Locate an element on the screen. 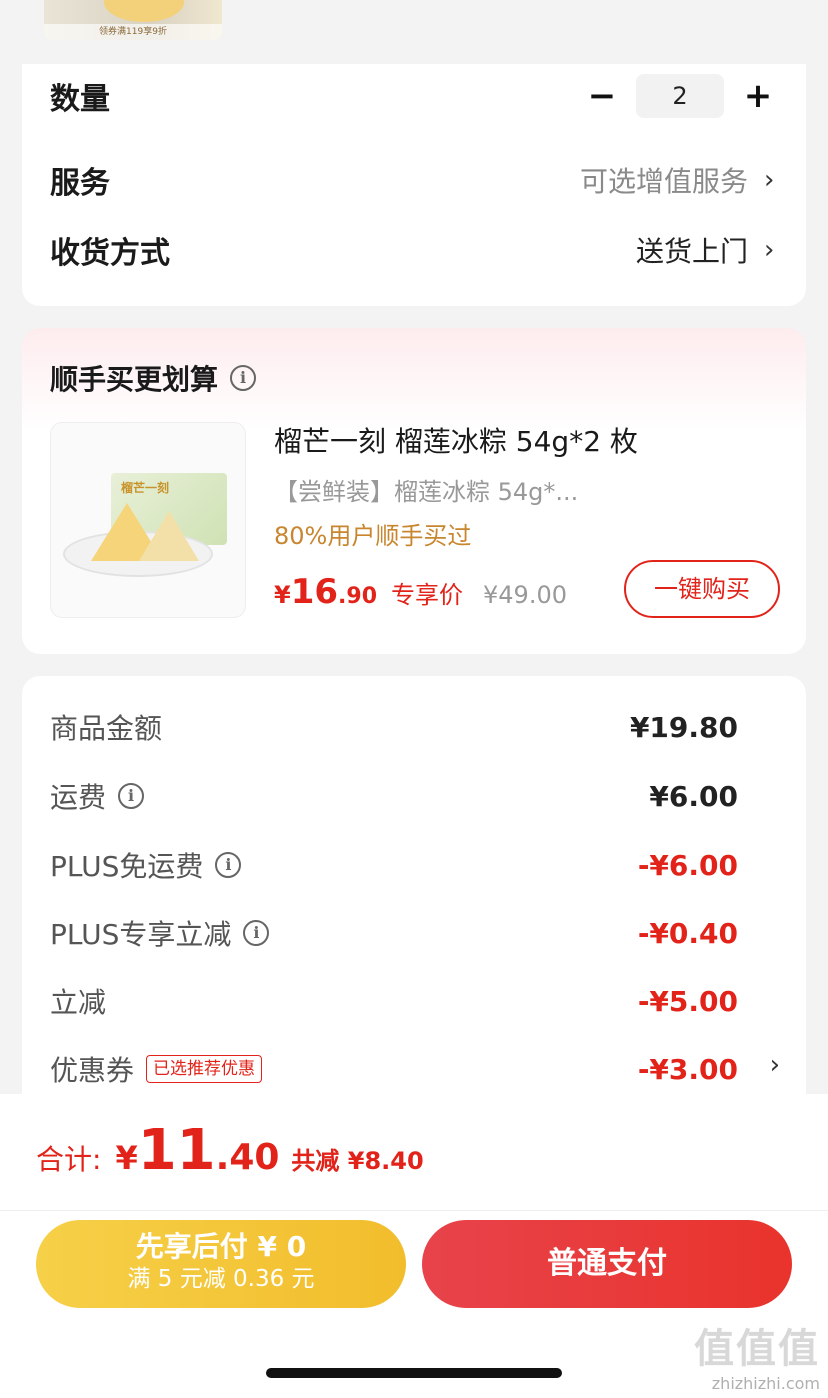 The width and height of the screenshot is (828, 1398). fee-label: 运费 i is located at coordinates (97, 796).